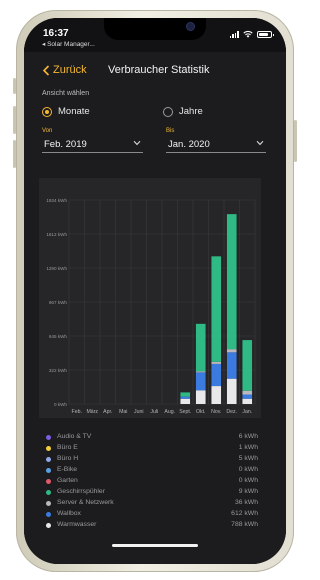 The image size is (320, 580). Describe the element at coordinates (248, 491) in the screenshot. I see `legend-value: 9 kWh` at that location.